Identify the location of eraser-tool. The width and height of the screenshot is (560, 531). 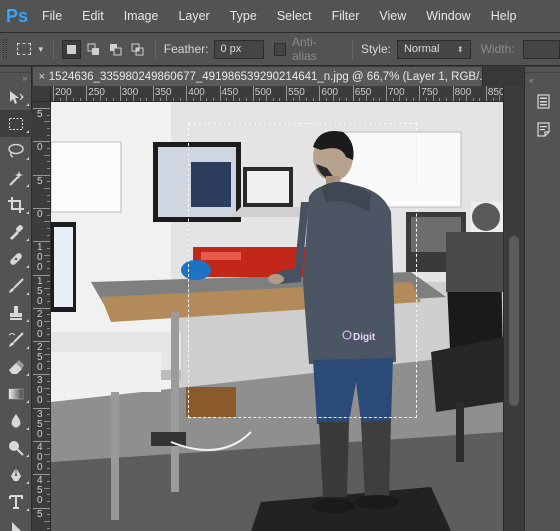
(16, 366).